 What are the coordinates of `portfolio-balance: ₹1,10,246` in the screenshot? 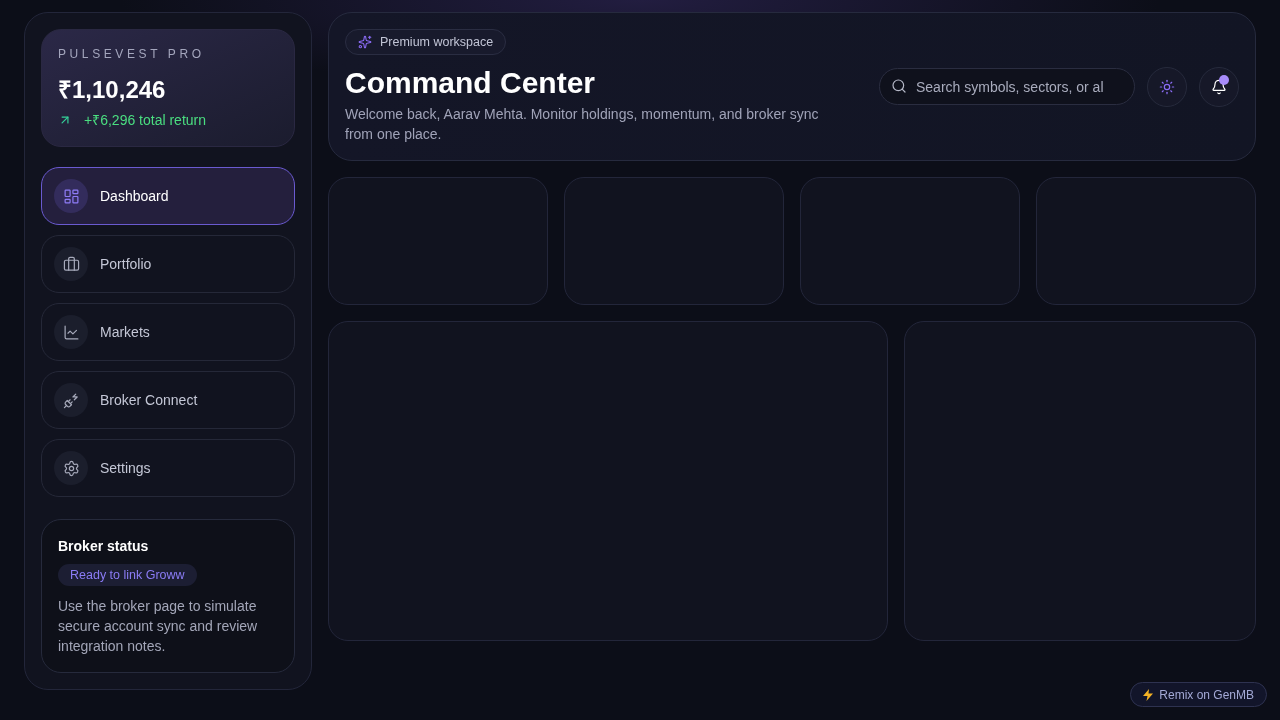 It's located at (112, 90).